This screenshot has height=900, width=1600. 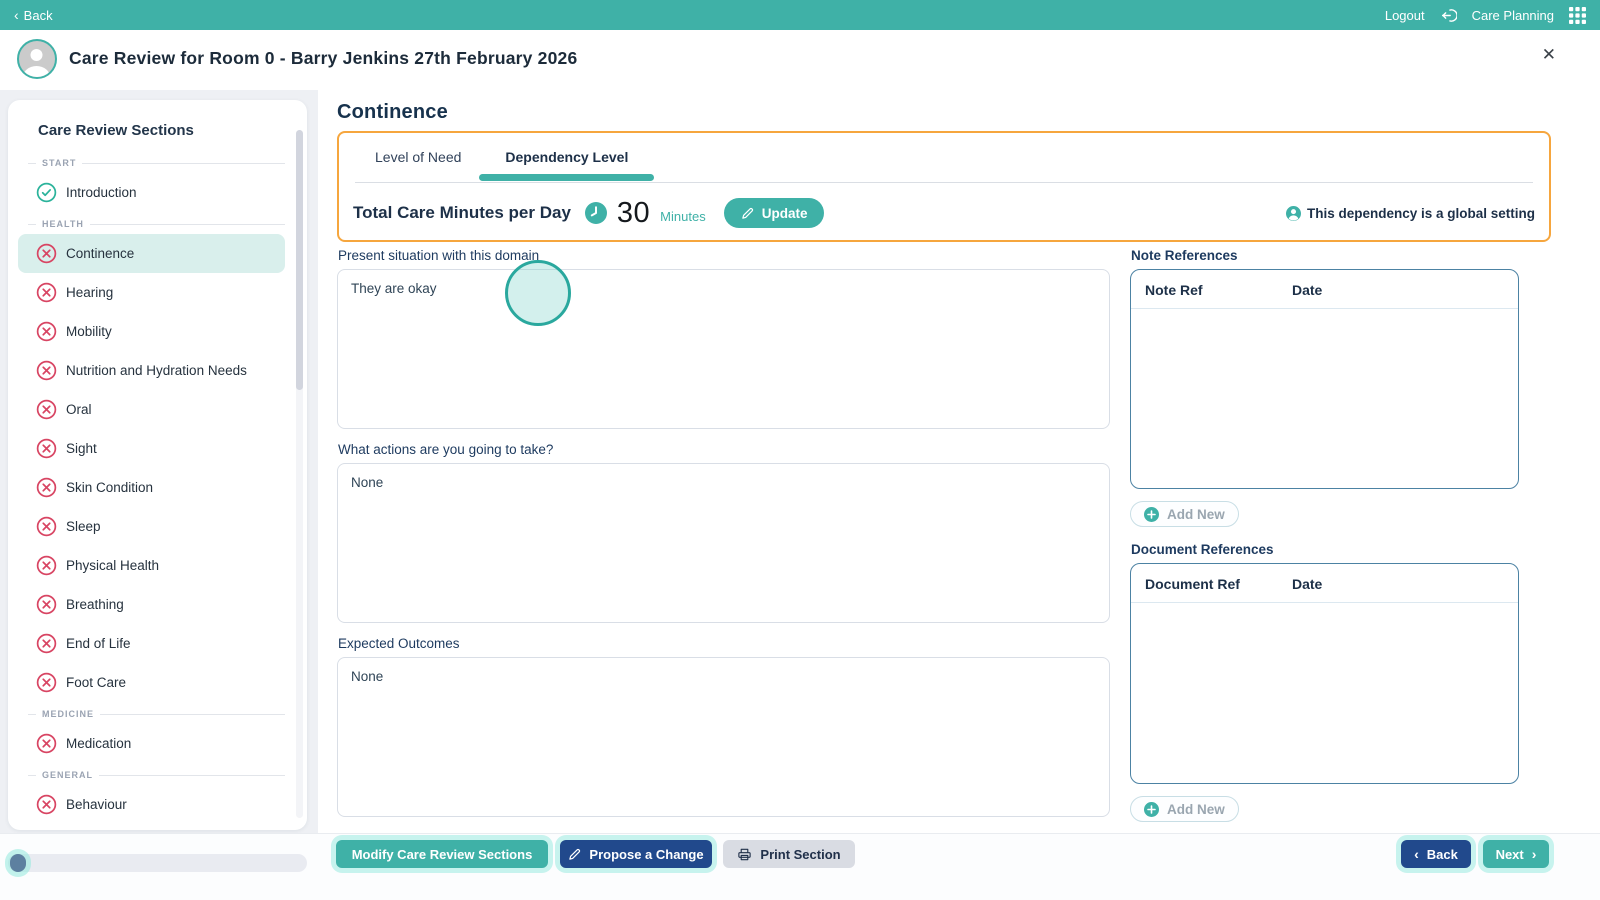 What do you see at coordinates (151, 253) in the screenshot?
I see `sidebar-item-continence: Continence` at bounding box center [151, 253].